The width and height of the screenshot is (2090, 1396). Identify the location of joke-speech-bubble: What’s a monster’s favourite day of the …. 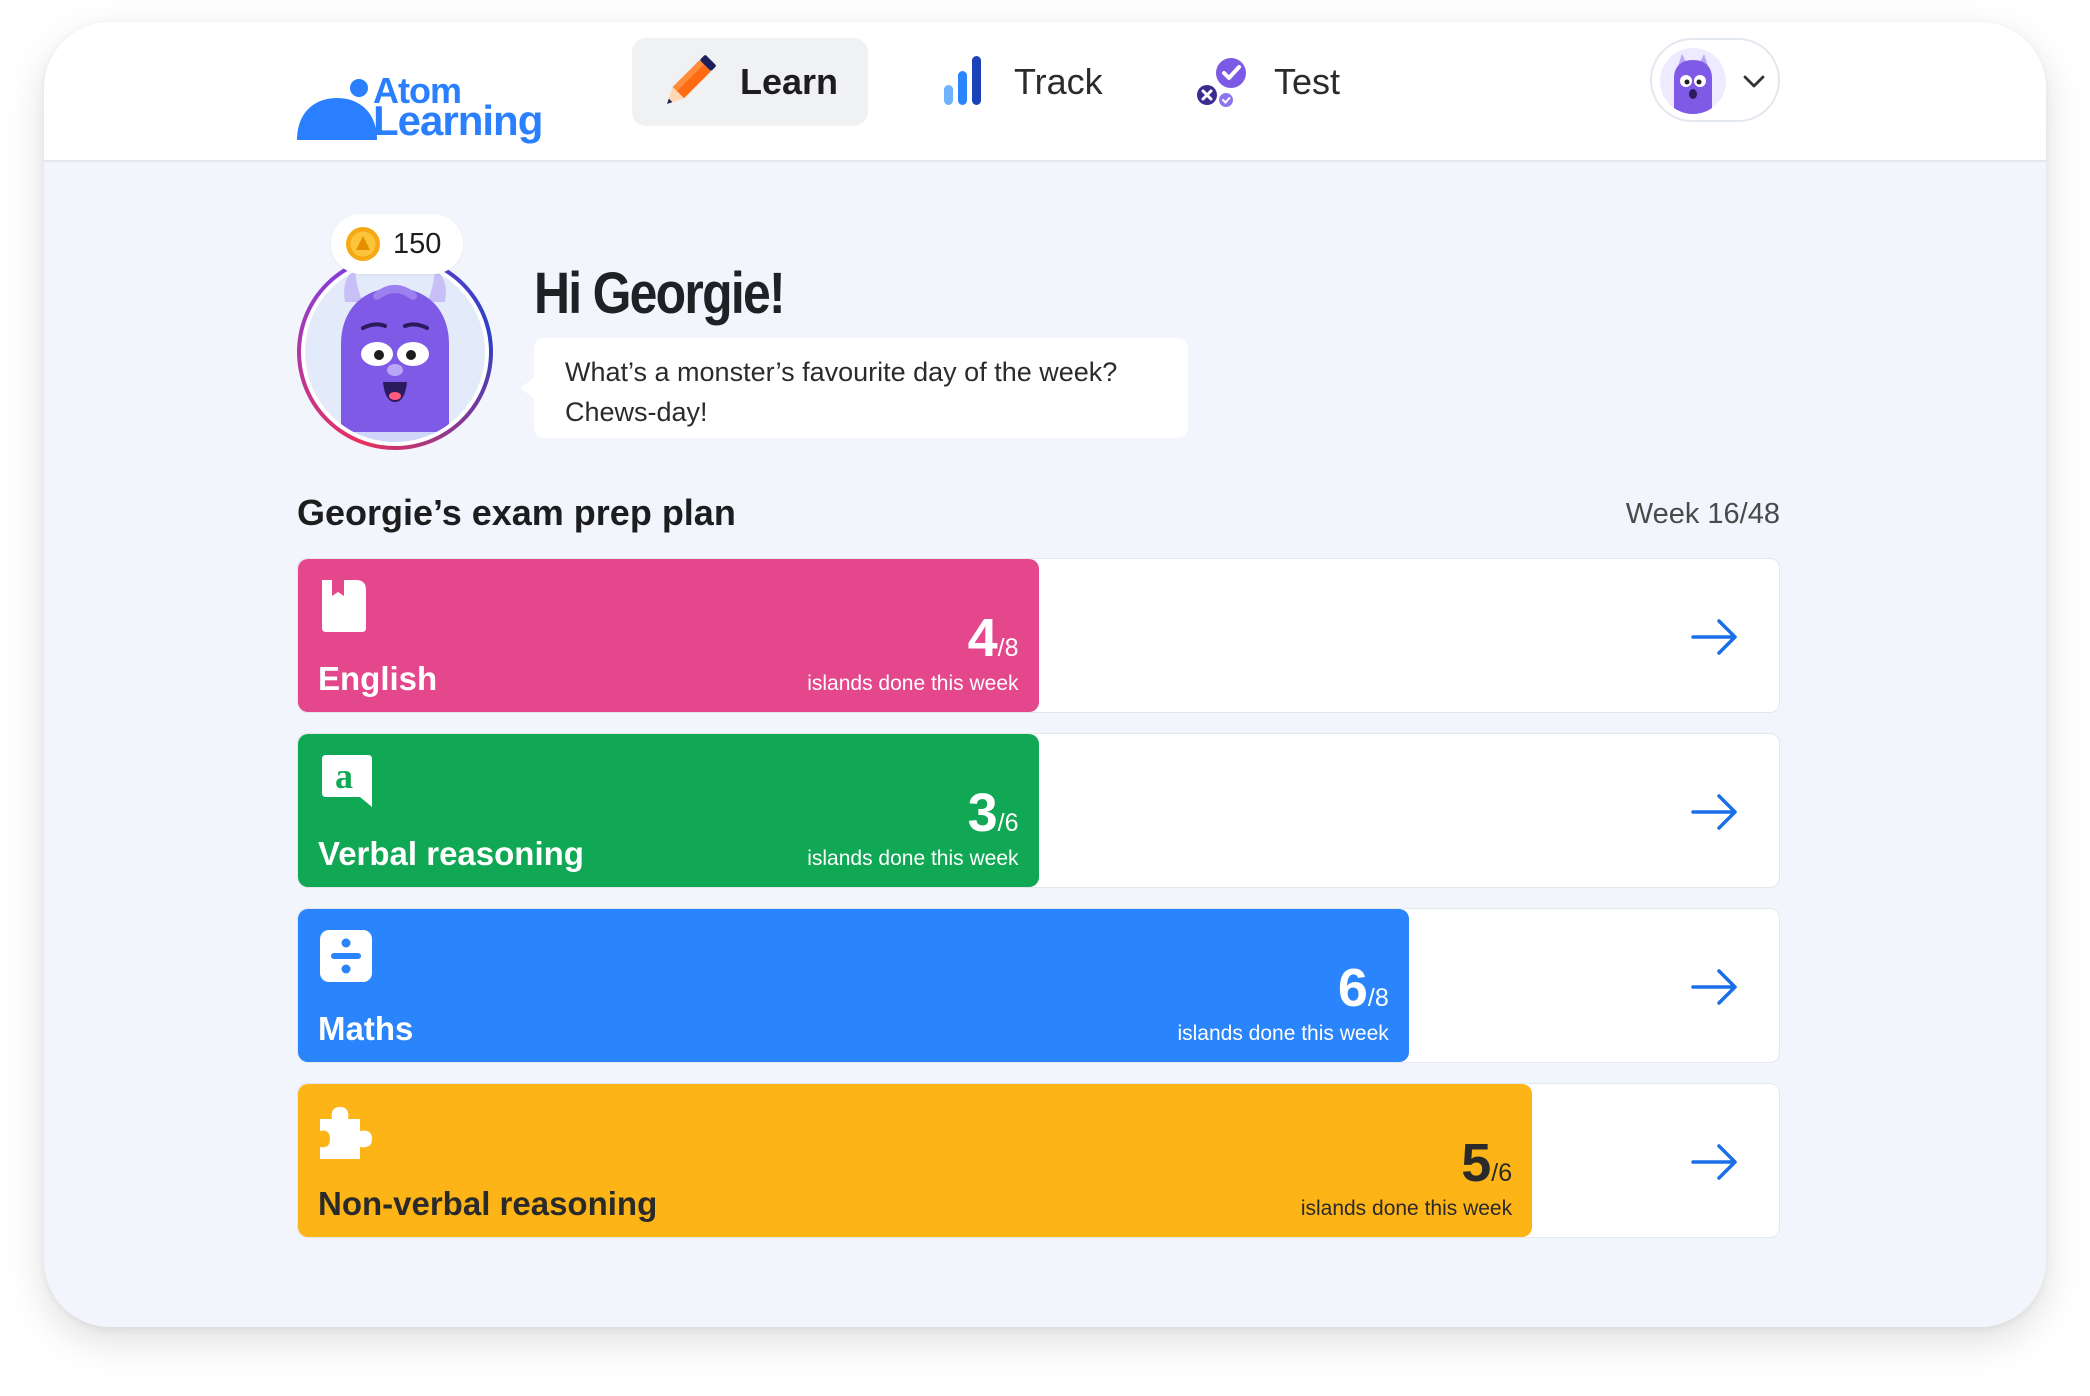
(854, 388).